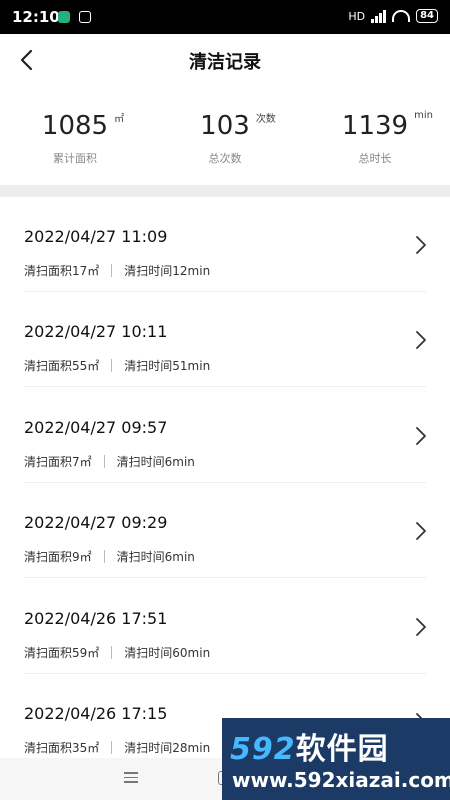  I want to click on stat-total-area: 1085 ㎡ 累计面积, so click(75, 133).